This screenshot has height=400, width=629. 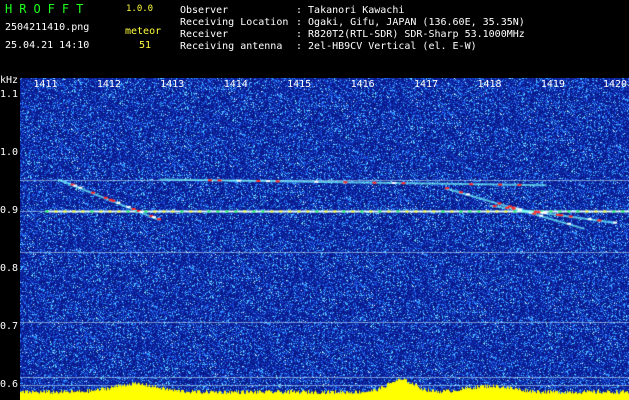 What do you see at coordinates (231, 46) in the screenshot?
I see `info-antenna-key: Receiving antenna` at bounding box center [231, 46].